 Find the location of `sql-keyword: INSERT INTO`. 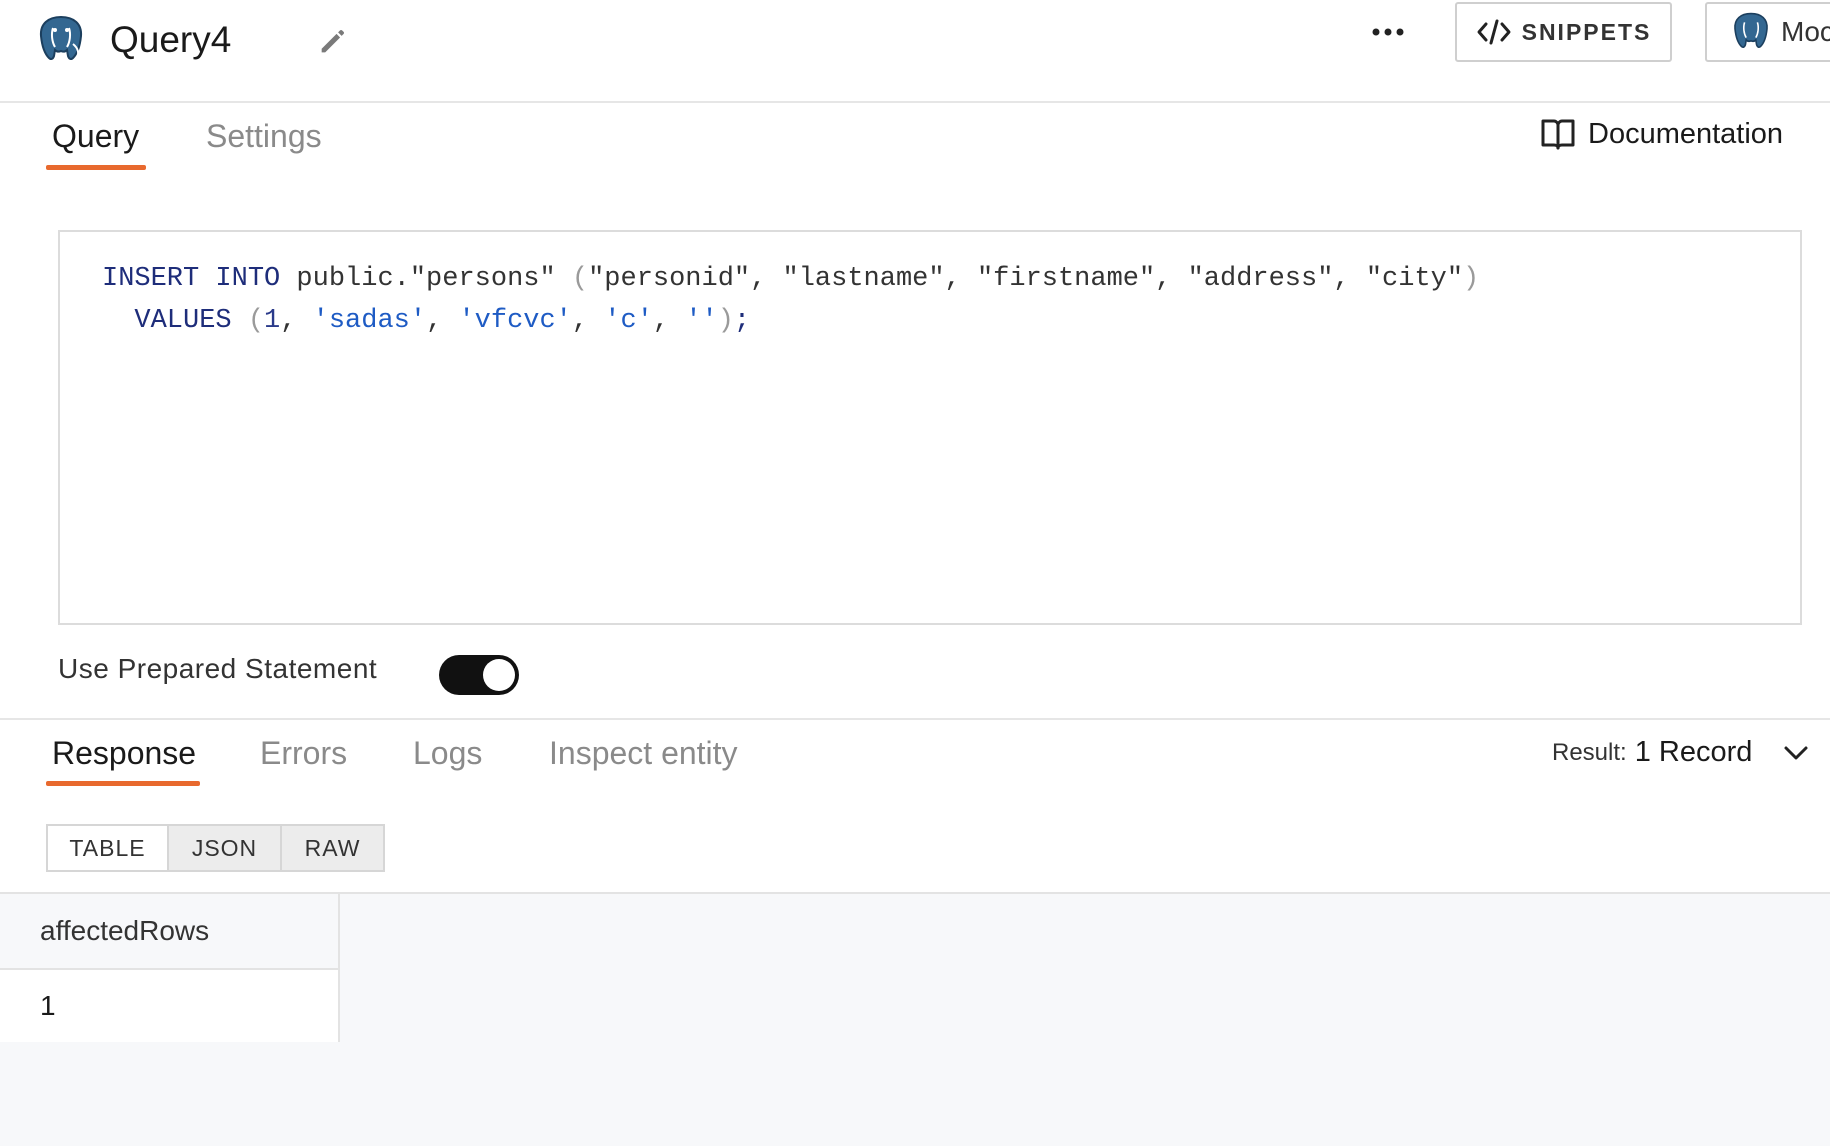

sql-keyword: INSERT INTO is located at coordinates (191, 279).